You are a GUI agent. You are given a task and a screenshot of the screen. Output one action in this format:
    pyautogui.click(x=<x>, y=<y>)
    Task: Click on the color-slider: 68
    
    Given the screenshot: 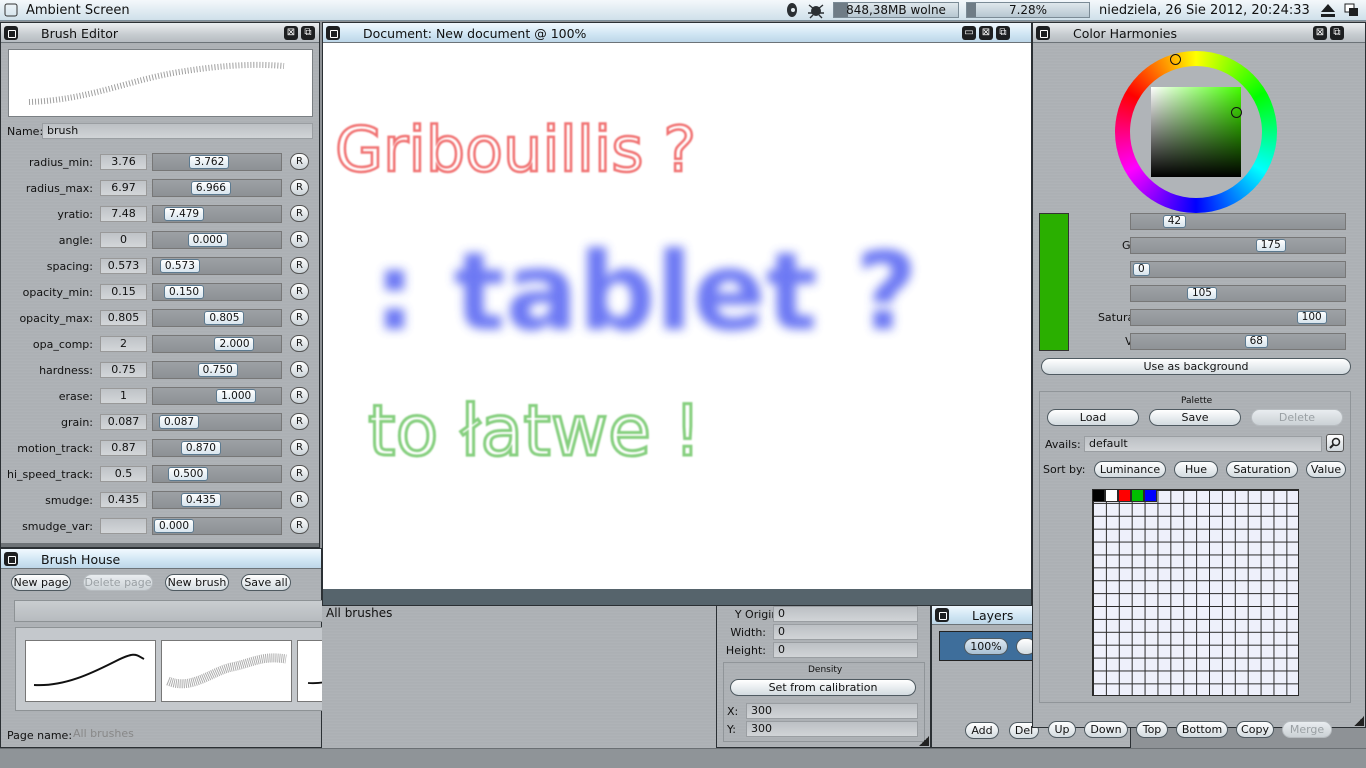 What is the action you would take?
    pyautogui.click(x=1238, y=341)
    